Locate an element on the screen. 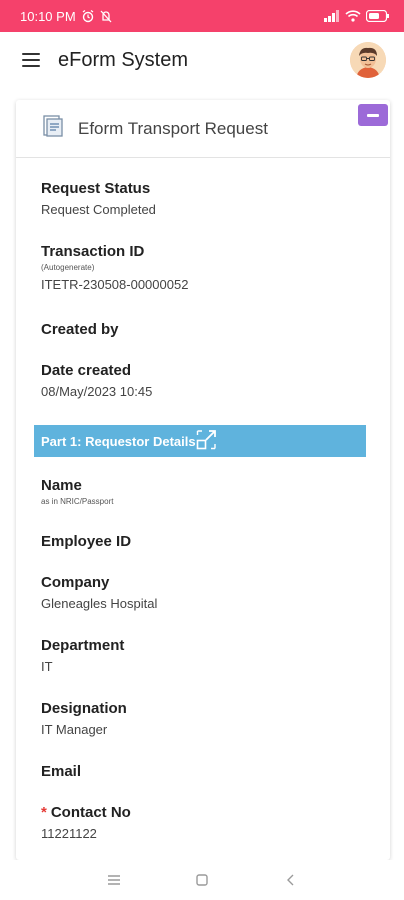 This screenshot has height=900, width=404. battery-icon is located at coordinates (378, 16).